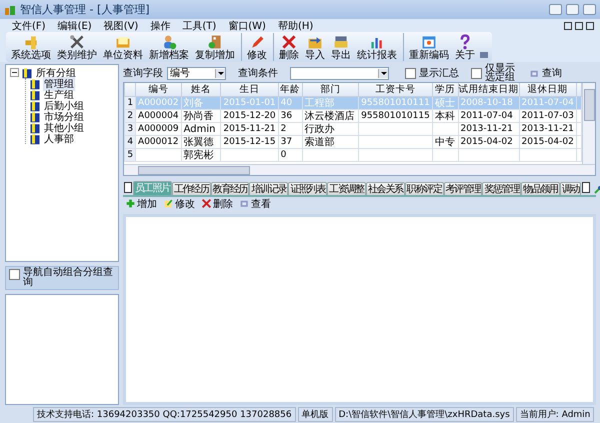 This screenshot has height=423, width=600. Describe the element at coordinates (586, 187) in the screenshot. I see `scroll-right-button` at that location.